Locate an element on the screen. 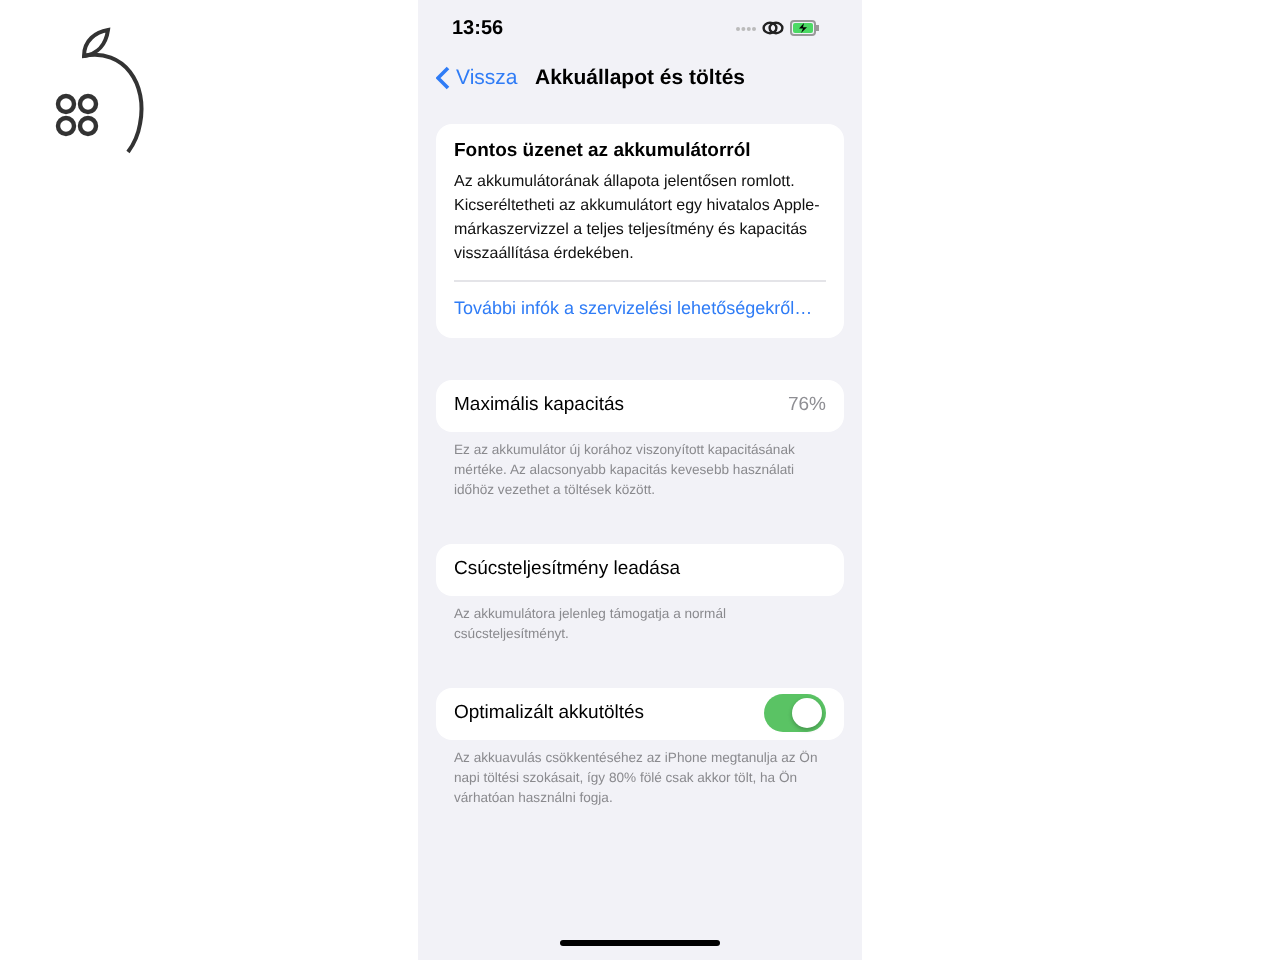  row-label: Maximális kapacitás is located at coordinates (539, 405).